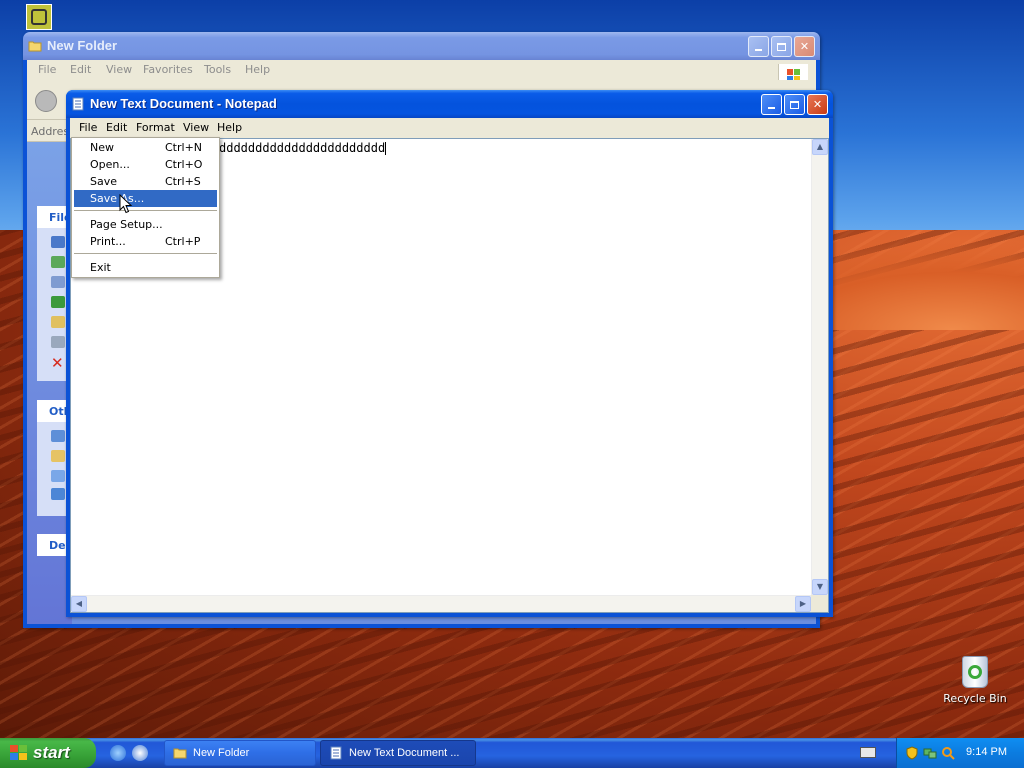 This screenshot has height=768, width=1024. I want to click on explorer-minimize-button, so click(758, 46).